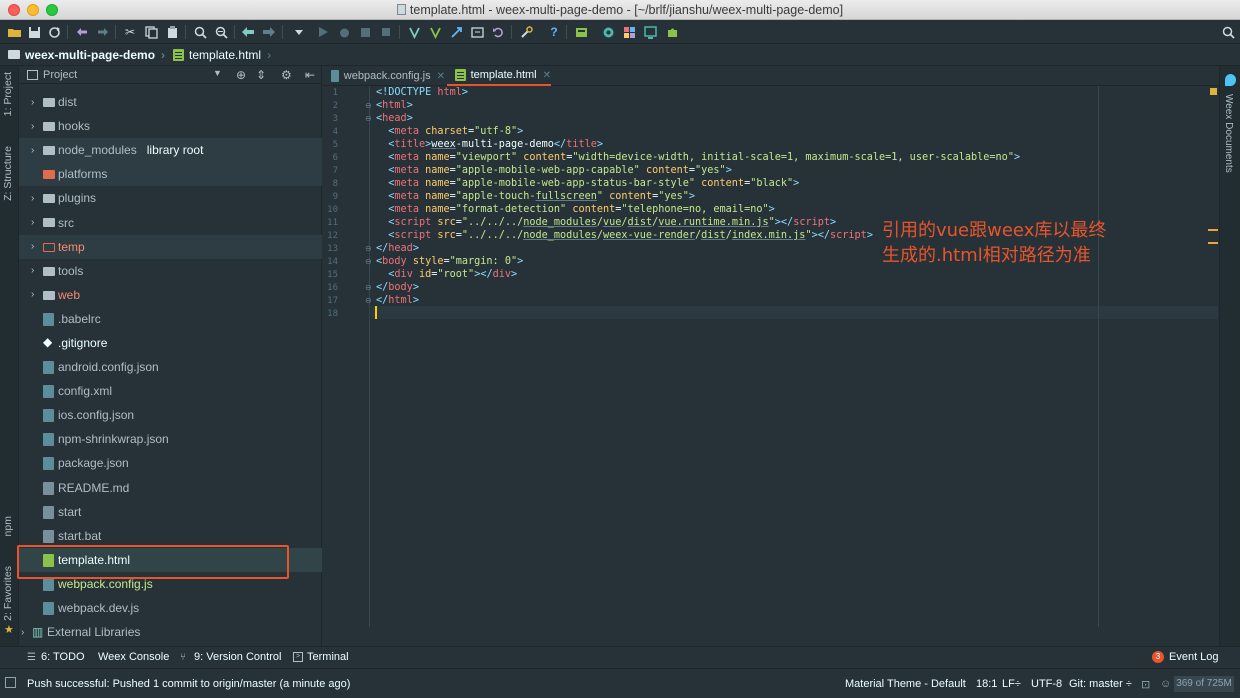 This screenshot has height=698, width=1240. Describe the element at coordinates (526, 32) in the screenshot. I see `settings-wrench-icon` at that location.